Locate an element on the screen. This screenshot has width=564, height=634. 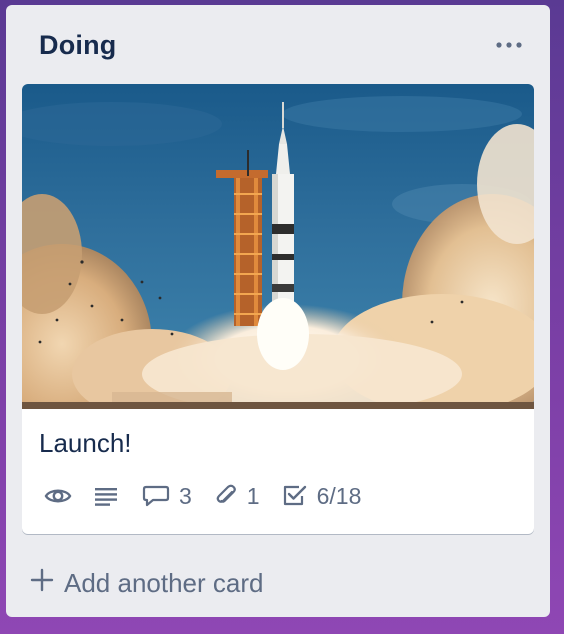
checklist-badge: 6/18 is located at coordinates (322, 496).